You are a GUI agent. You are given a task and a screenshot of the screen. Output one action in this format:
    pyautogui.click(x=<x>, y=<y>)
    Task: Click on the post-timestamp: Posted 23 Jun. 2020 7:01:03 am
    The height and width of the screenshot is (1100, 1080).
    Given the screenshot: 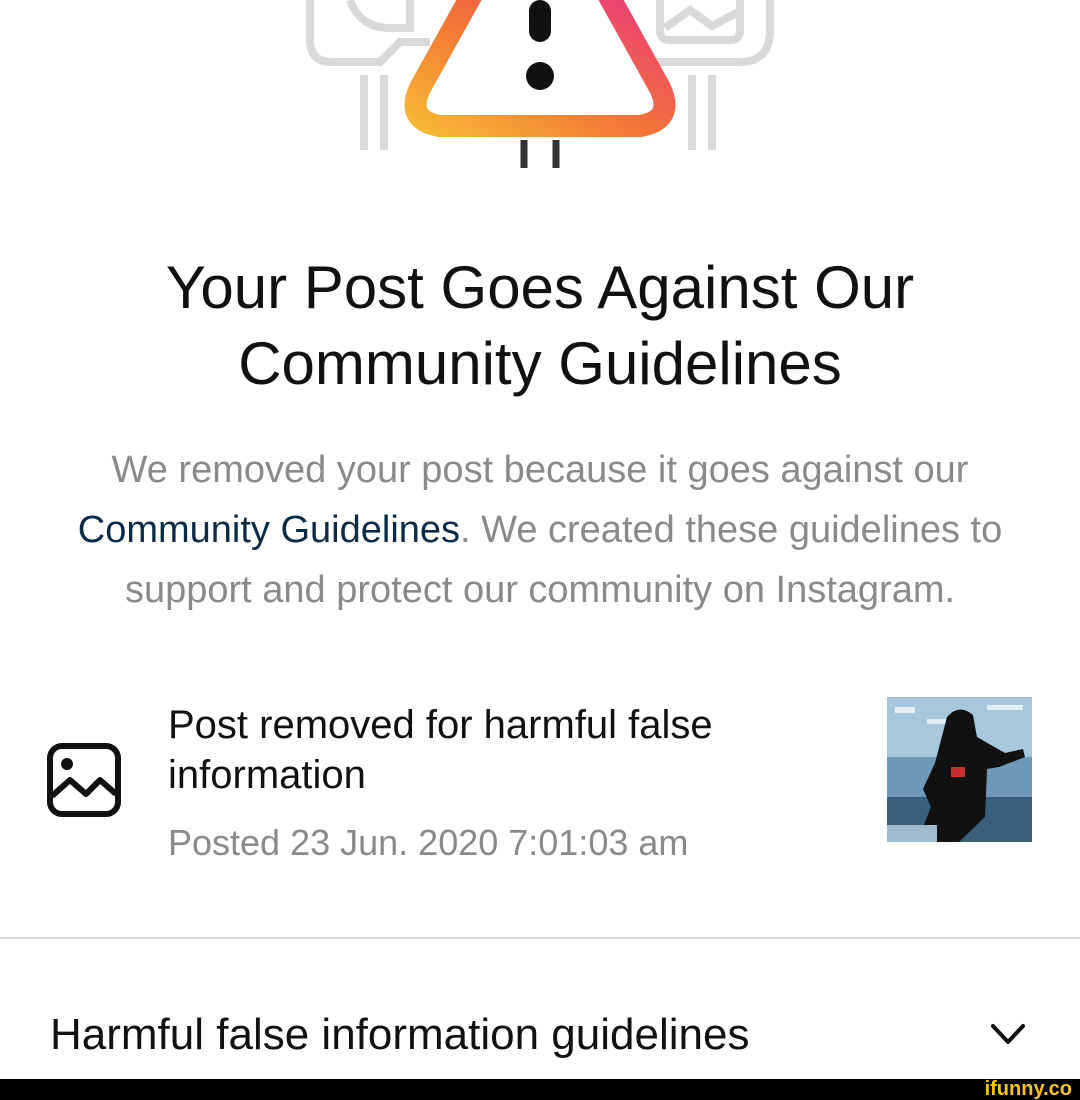 What is the action you would take?
    pyautogui.click(x=428, y=842)
    